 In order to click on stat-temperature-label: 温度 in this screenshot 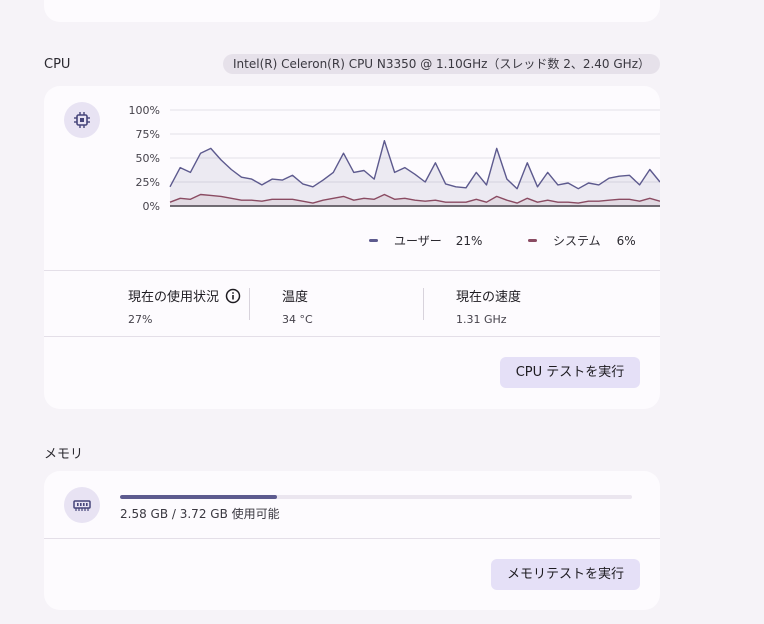, I will do `click(295, 297)`.